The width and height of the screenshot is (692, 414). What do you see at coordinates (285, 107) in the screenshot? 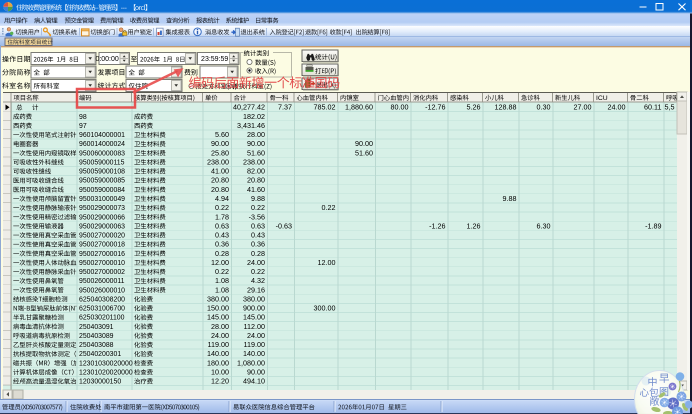
I see `svg-text: 7.37` at bounding box center [285, 107].